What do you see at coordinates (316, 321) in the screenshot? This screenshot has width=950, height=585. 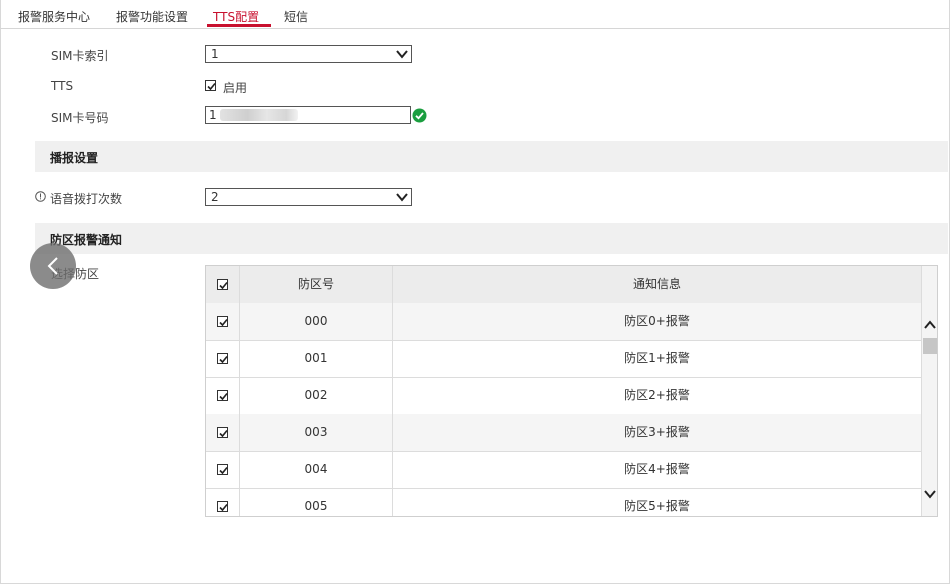 I see `zone-number: 000` at bounding box center [316, 321].